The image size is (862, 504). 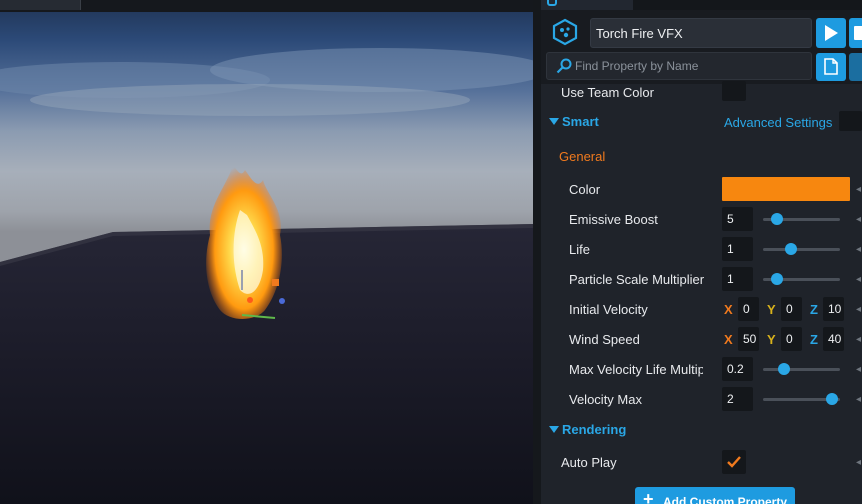 I want to click on prop-label: Auto Play, so click(x=589, y=462).